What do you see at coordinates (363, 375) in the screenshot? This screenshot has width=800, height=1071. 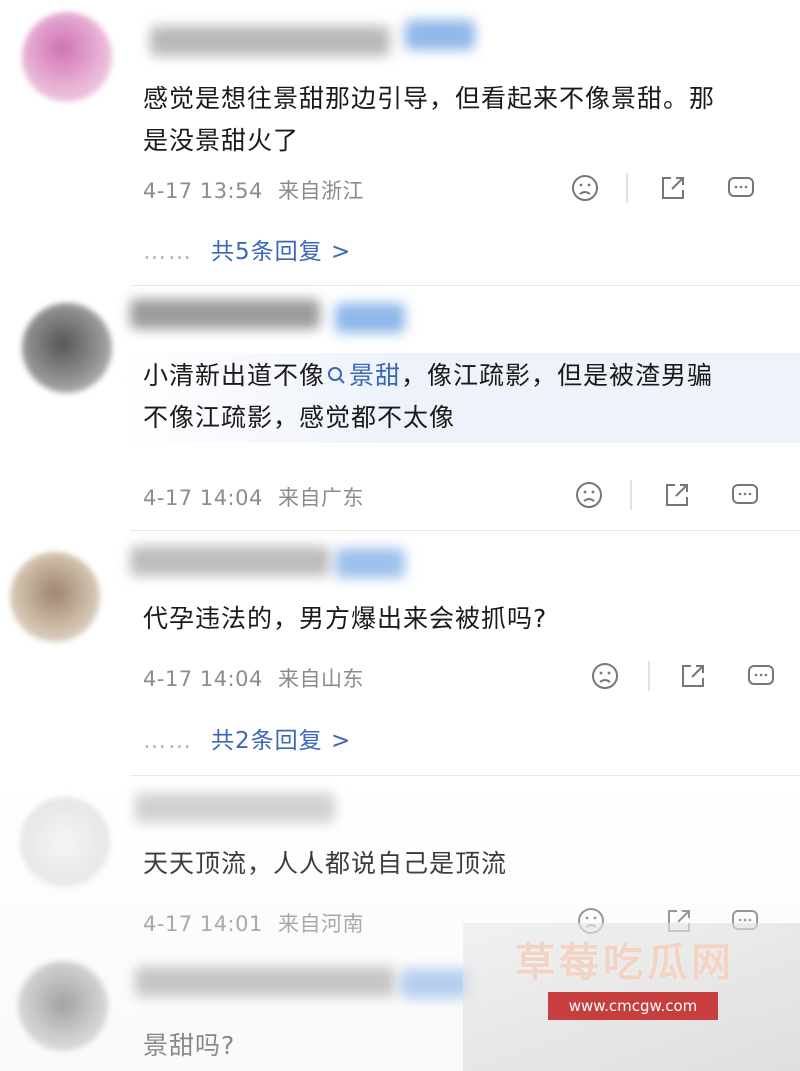 I see `search-tag-link: 景甜` at bounding box center [363, 375].